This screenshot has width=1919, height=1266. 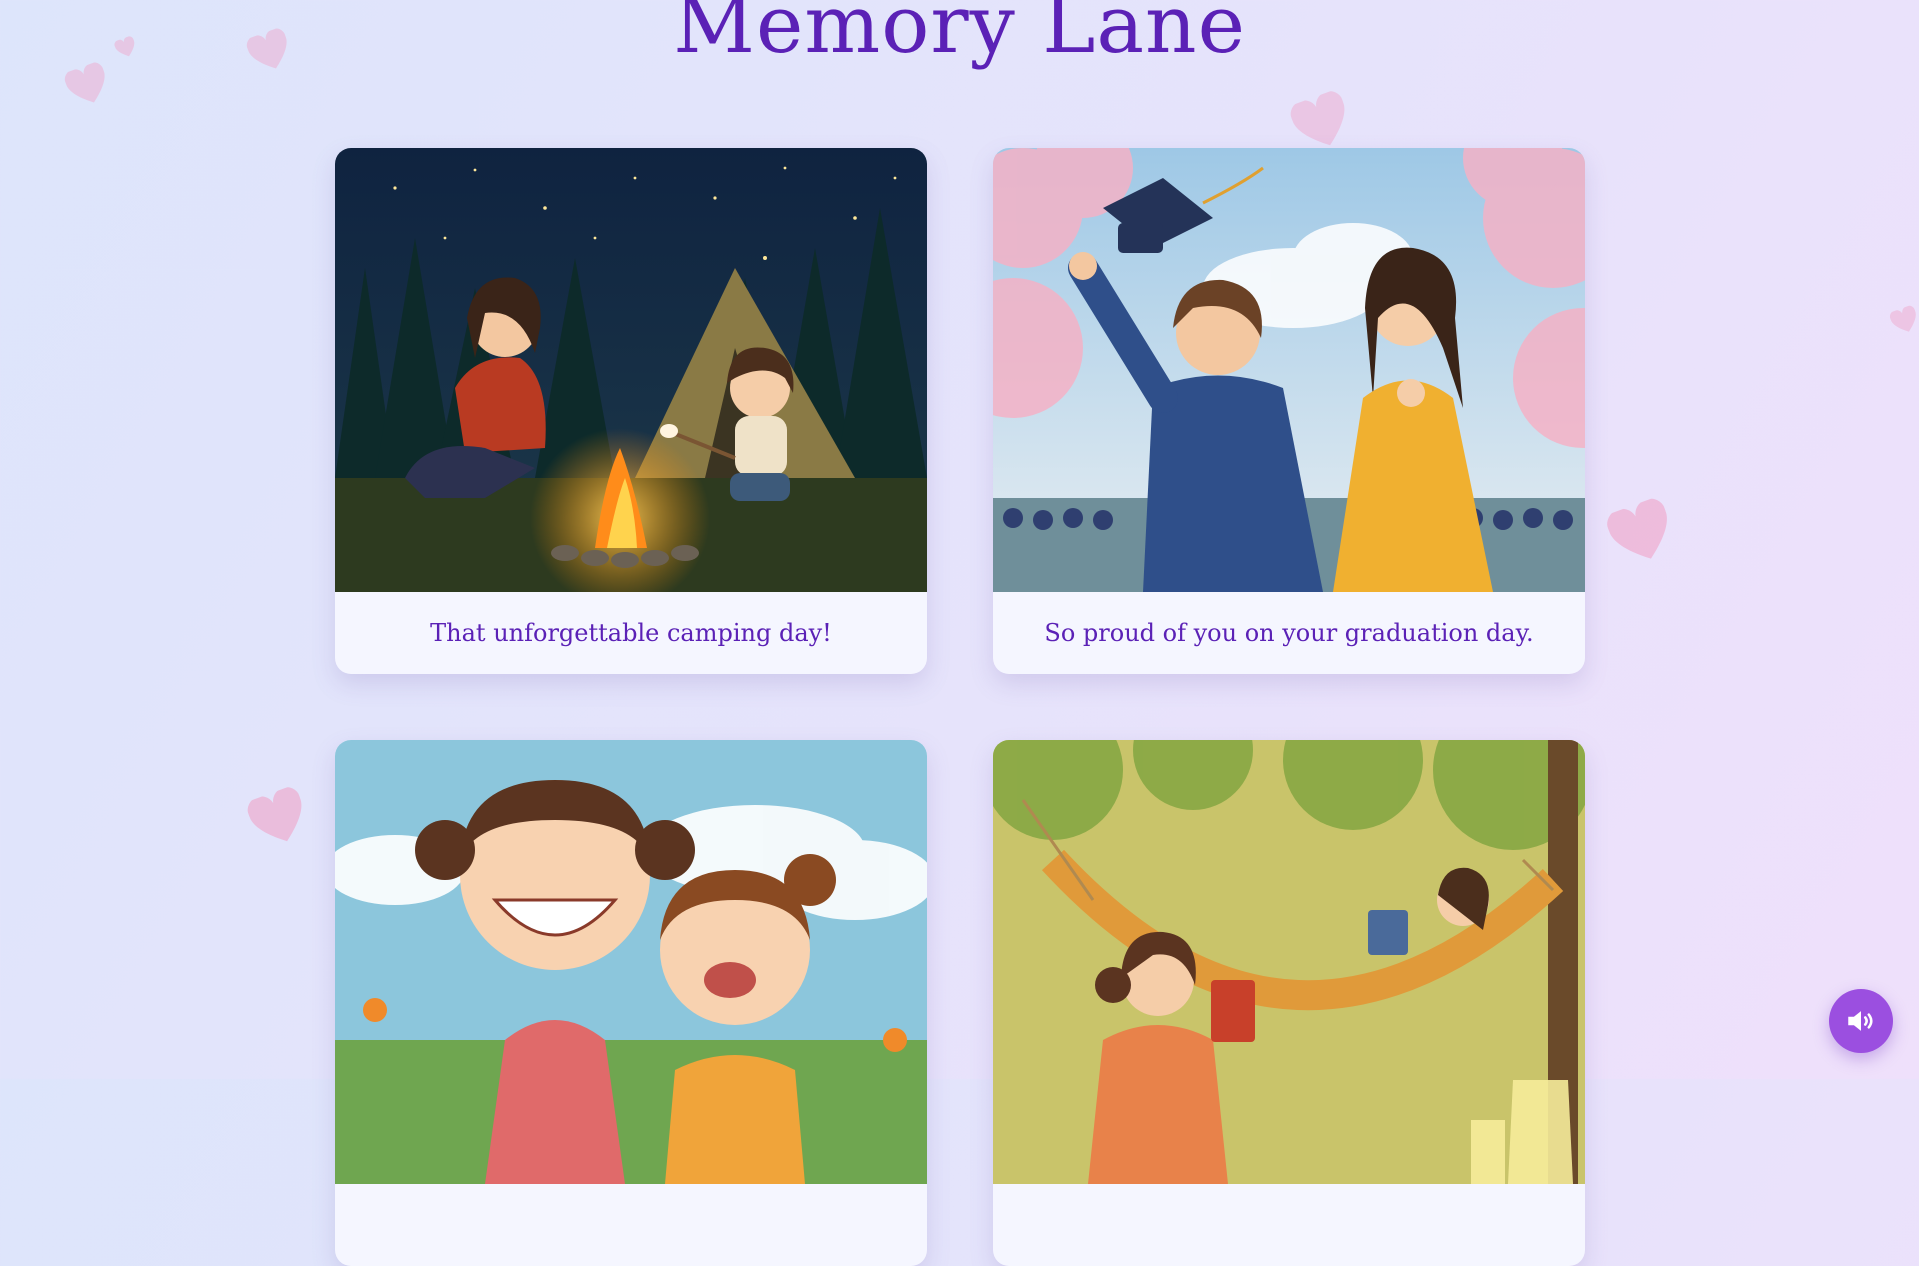 What do you see at coordinates (1289, 962) in the screenshot?
I see `hammock-photo` at bounding box center [1289, 962].